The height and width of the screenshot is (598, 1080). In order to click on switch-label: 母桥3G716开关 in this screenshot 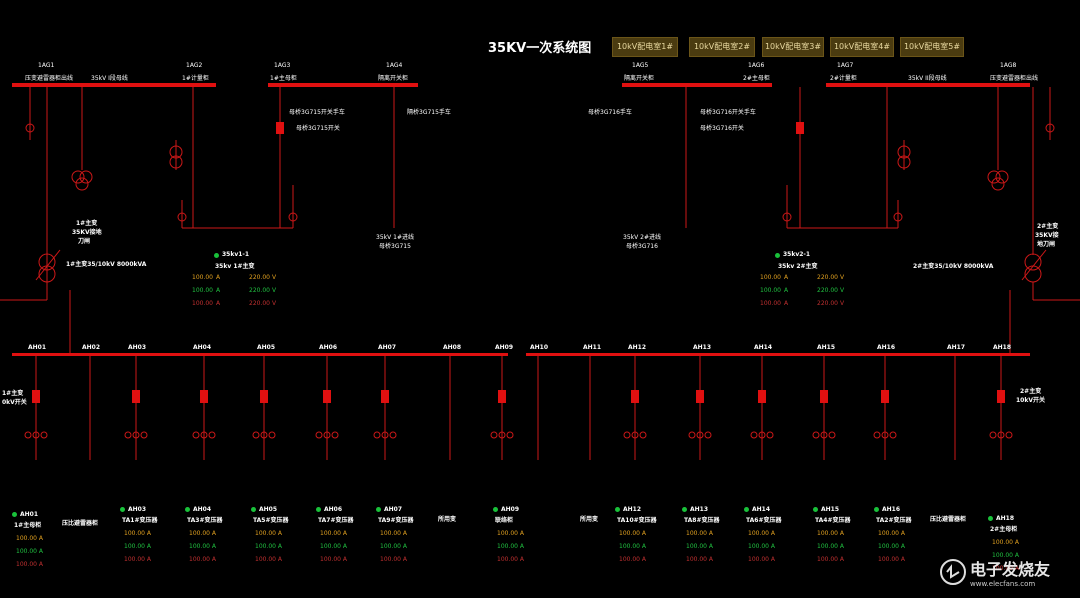, I will do `click(722, 128)`.